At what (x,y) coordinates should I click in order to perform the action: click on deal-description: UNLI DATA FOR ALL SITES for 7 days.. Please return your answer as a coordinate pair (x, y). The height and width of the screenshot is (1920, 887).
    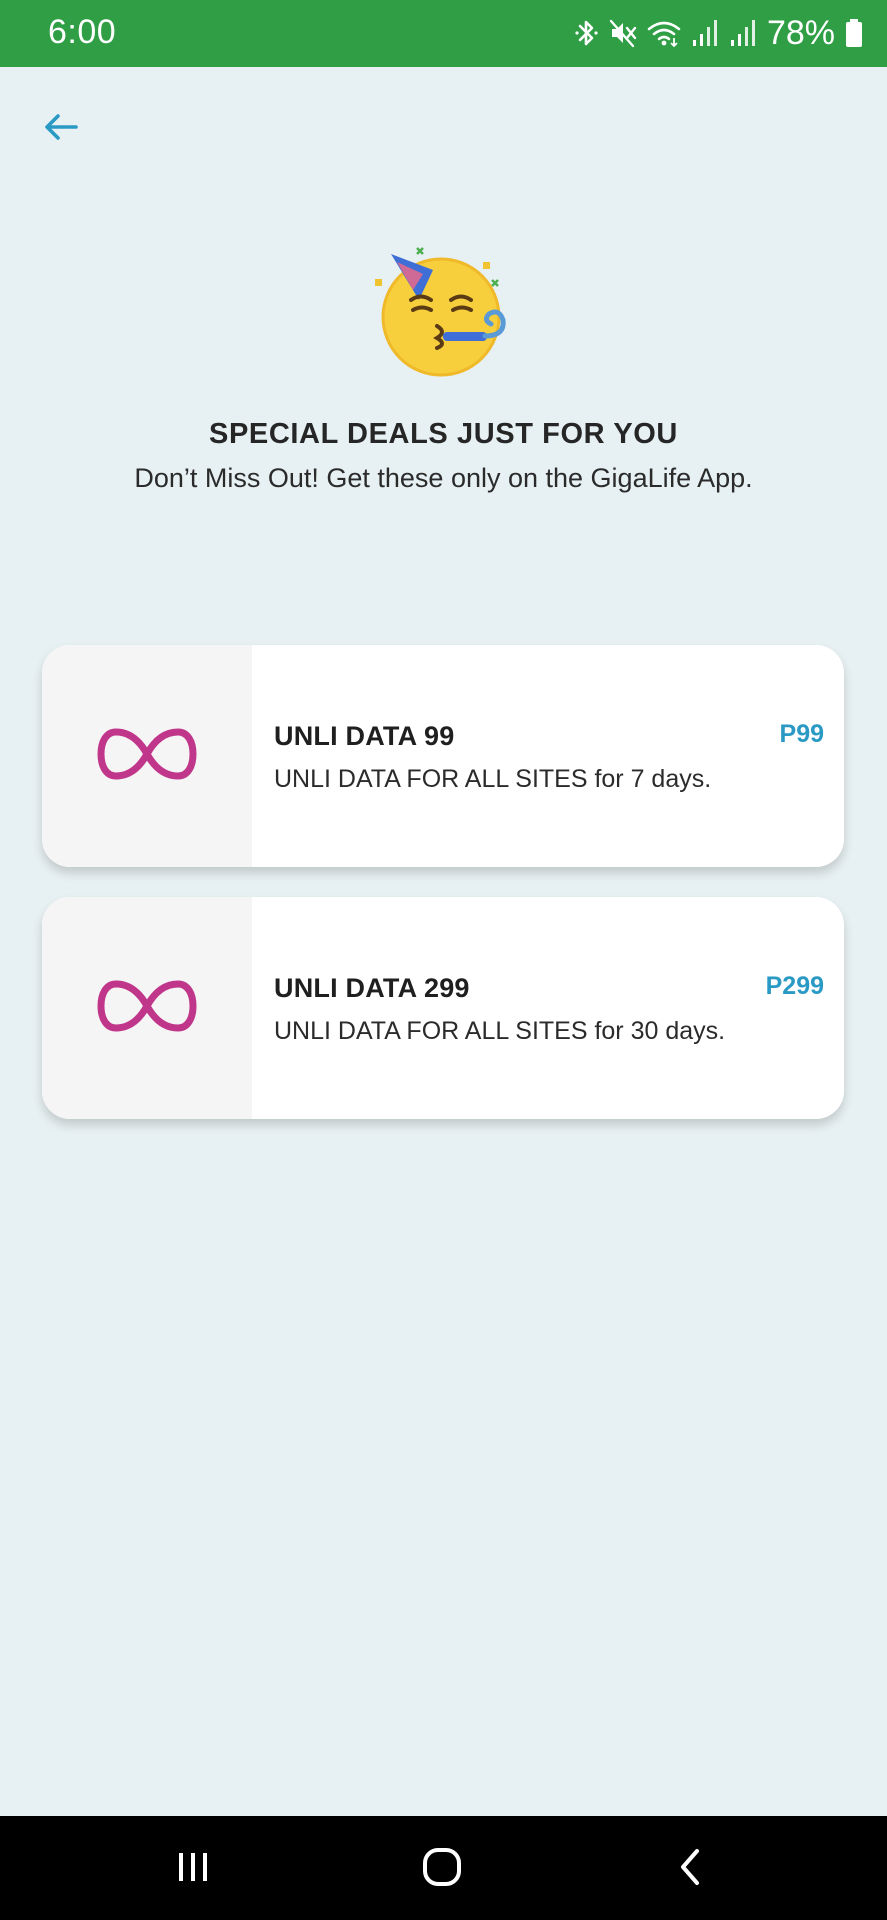
    Looking at the image, I should click on (493, 779).